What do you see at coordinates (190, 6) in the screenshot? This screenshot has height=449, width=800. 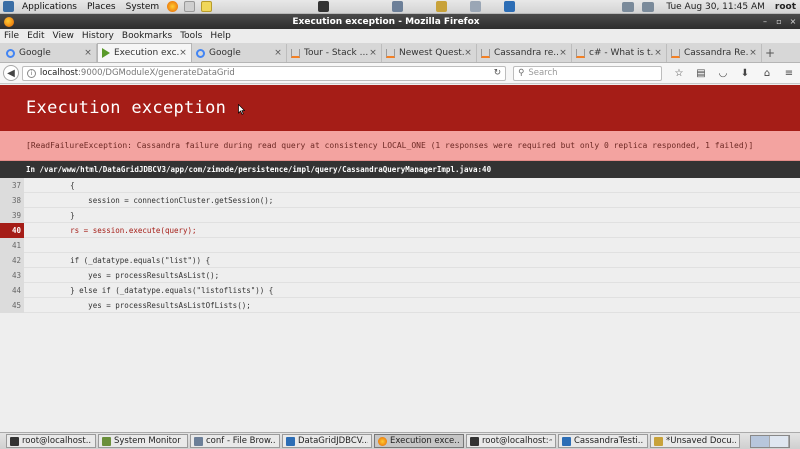 I see `mail-launcher-icon` at bounding box center [190, 6].